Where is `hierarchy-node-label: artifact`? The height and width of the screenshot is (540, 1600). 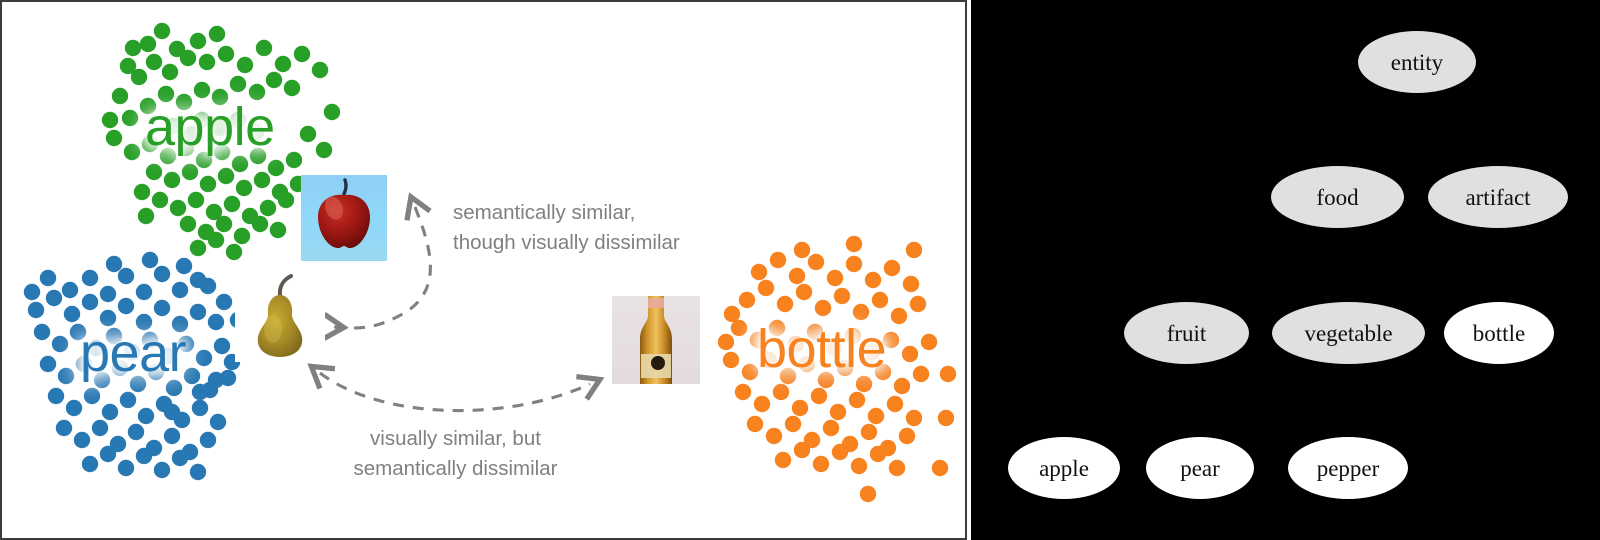
hierarchy-node-label: artifact is located at coordinates (1498, 197).